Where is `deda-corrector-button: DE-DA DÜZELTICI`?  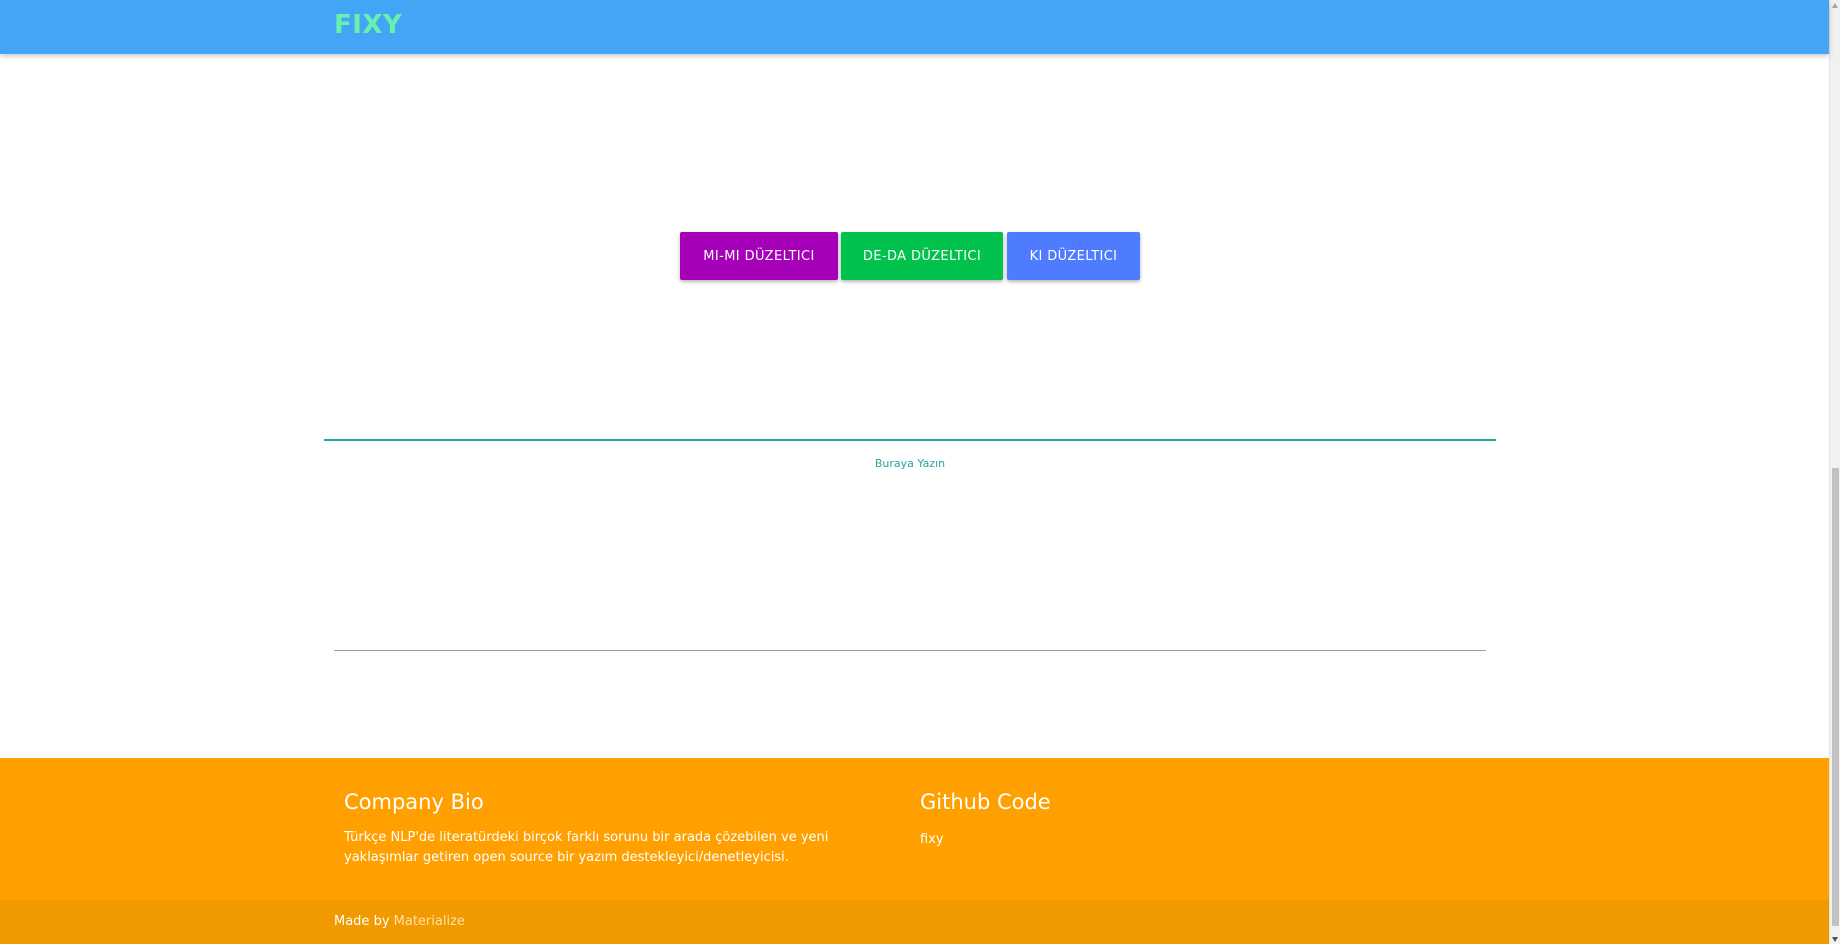
deda-corrector-button: DE-DA DÜZELTICI is located at coordinates (922, 256).